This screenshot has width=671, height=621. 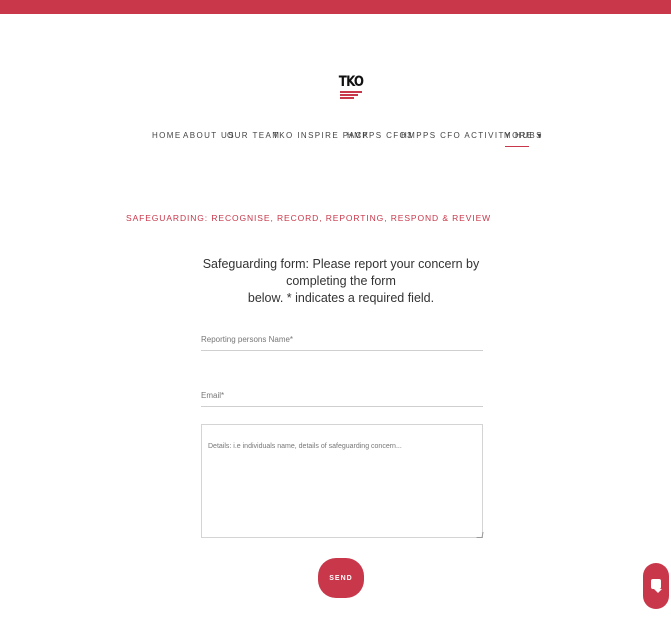 What do you see at coordinates (342, 395) in the screenshot?
I see `email-input` at bounding box center [342, 395].